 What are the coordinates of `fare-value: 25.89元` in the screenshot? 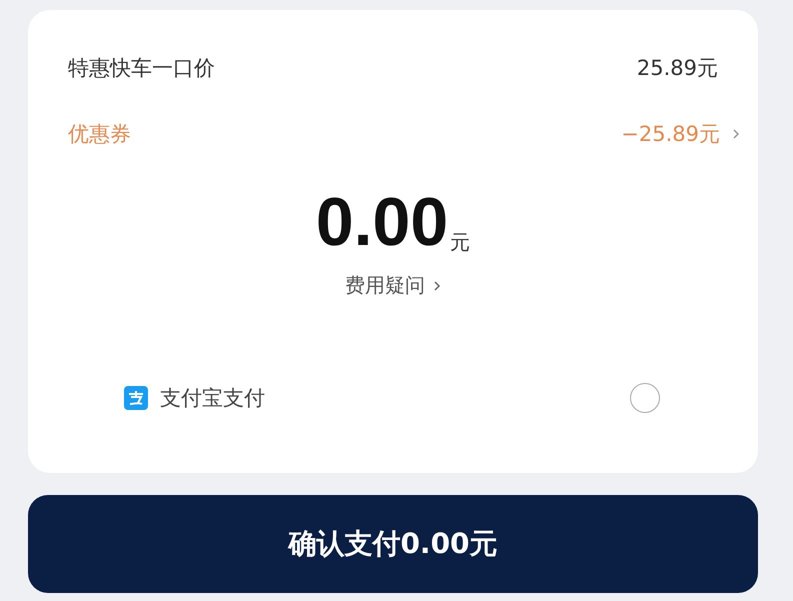 It's located at (677, 68).